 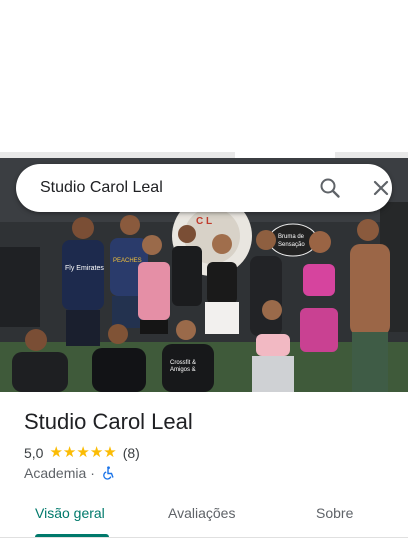 I want to click on close-icon, so click(x=381, y=188).